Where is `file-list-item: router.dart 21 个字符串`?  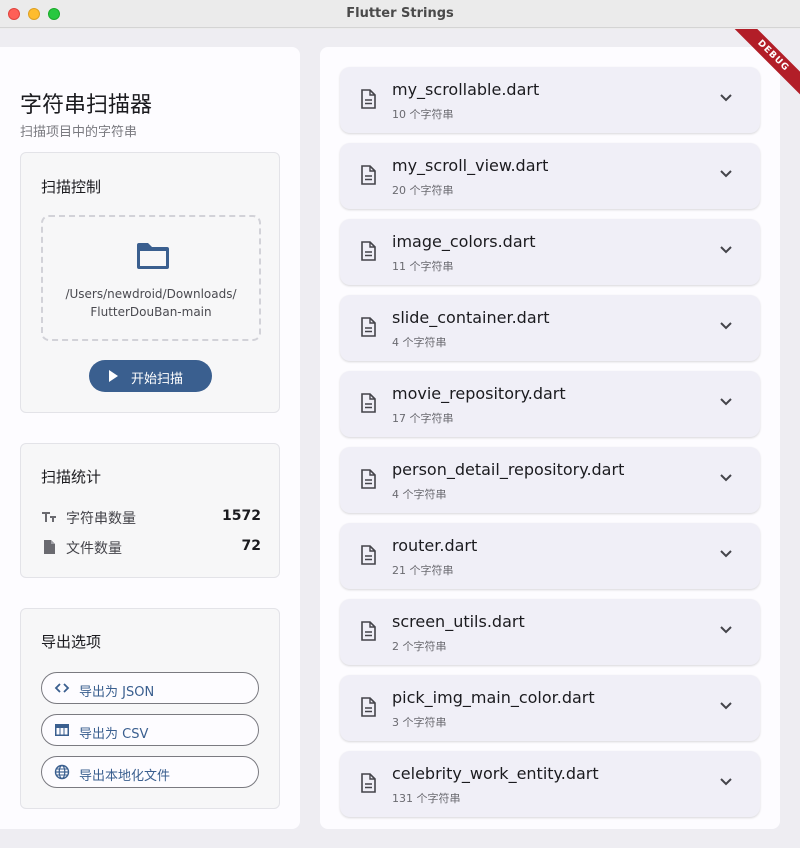 file-list-item: router.dart 21 个字符串 is located at coordinates (550, 556).